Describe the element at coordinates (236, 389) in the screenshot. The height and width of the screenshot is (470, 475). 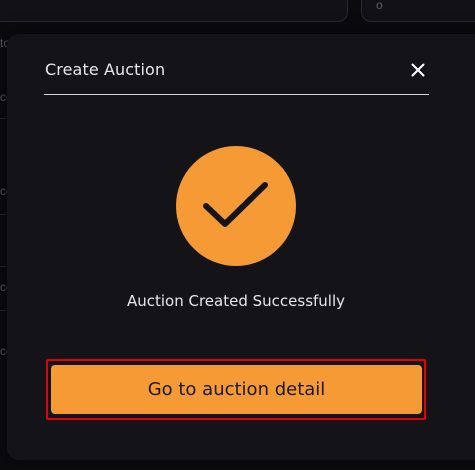
I see `go-to-auction-detail-button: Go to auction detail` at that location.